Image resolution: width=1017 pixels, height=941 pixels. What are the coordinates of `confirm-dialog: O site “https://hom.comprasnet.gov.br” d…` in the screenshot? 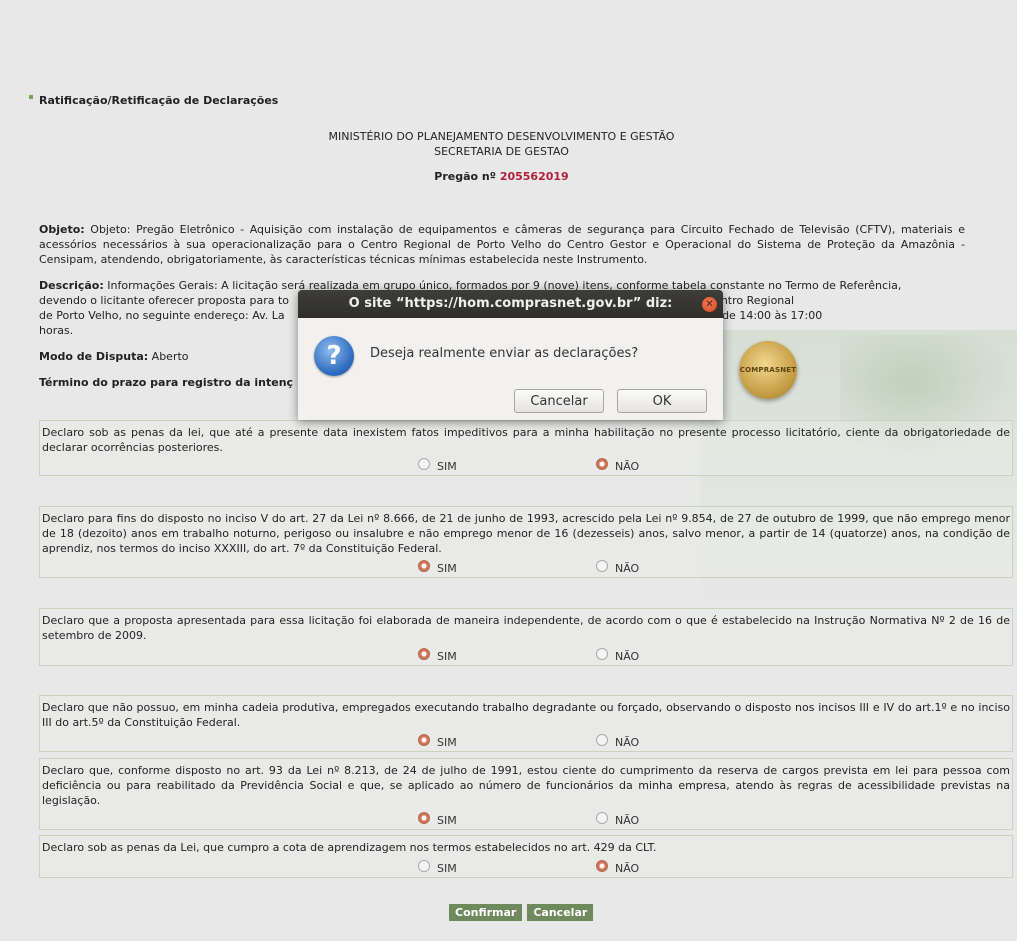 It's located at (510, 355).